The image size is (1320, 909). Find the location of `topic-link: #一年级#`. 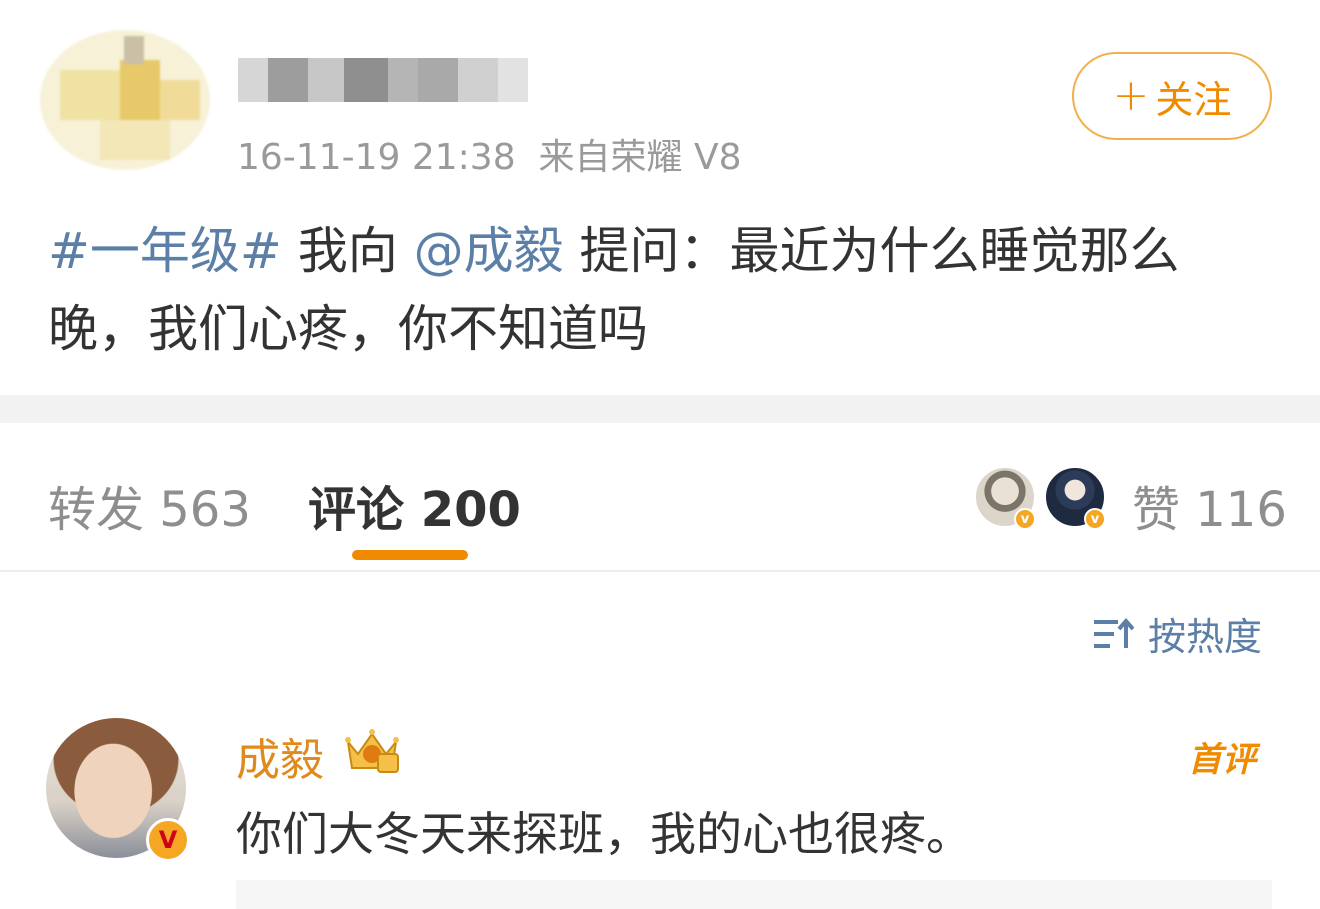

topic-link: #一年级# is located at coordinates (165, 251).